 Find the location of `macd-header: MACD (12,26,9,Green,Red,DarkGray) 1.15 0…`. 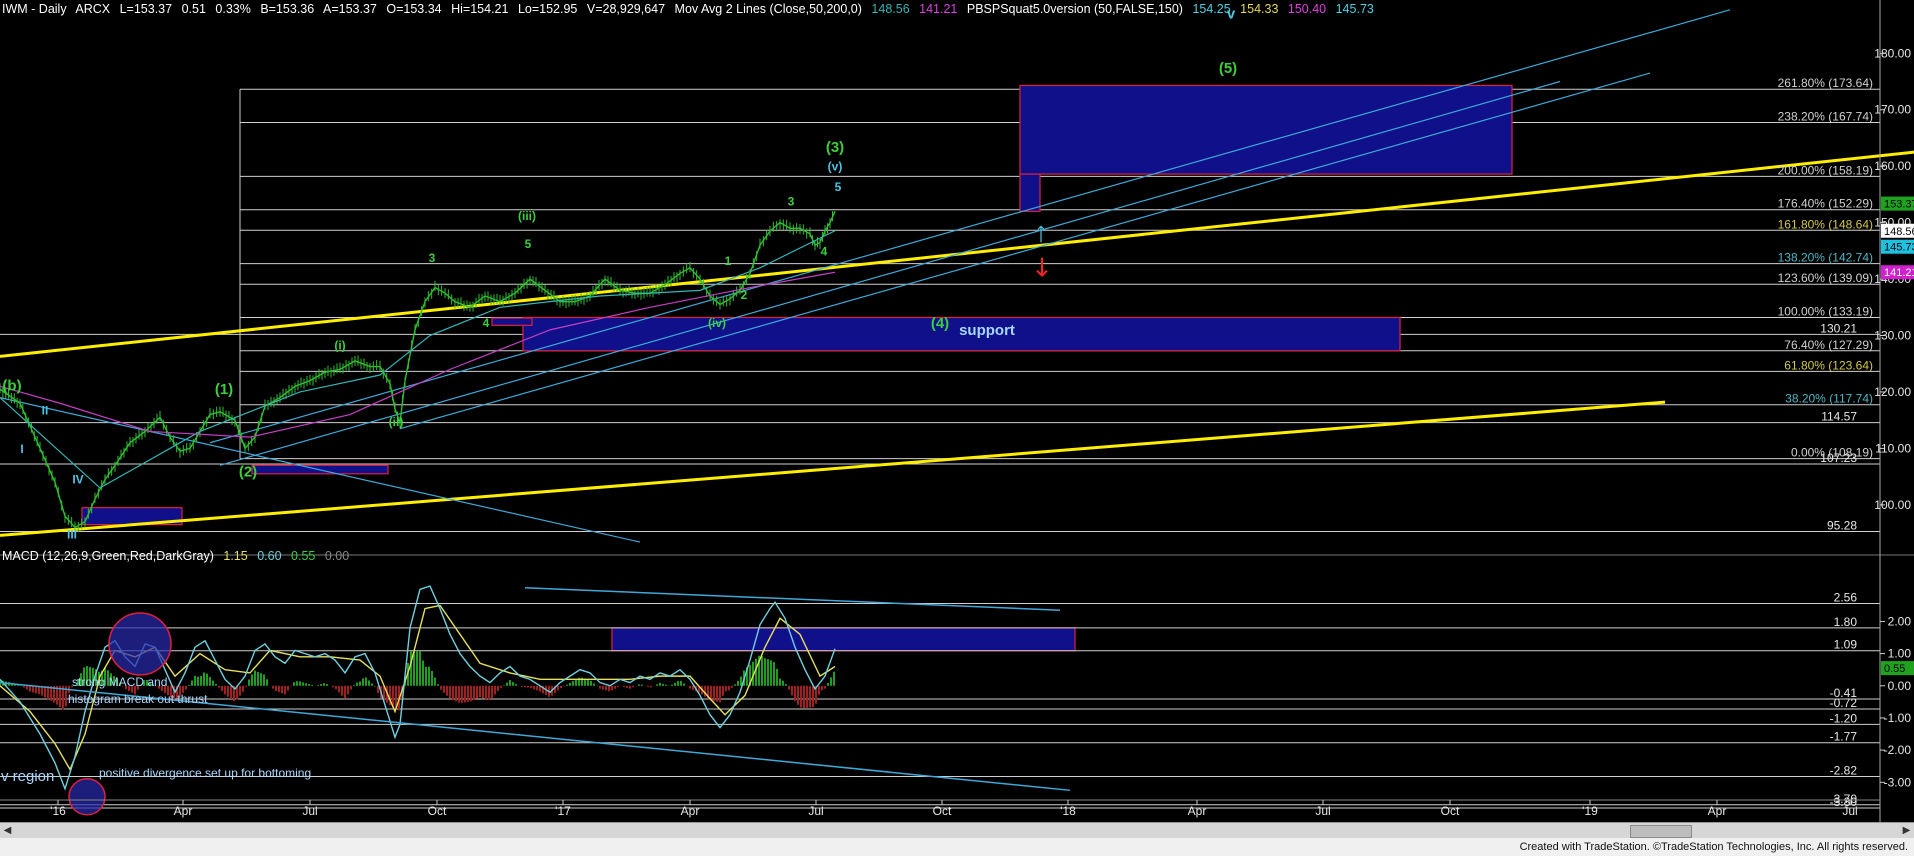

macd-header: MACD (12,26,9,Green,Red,DarkGray) 1.15 0… is located at coordinates (178, 556).